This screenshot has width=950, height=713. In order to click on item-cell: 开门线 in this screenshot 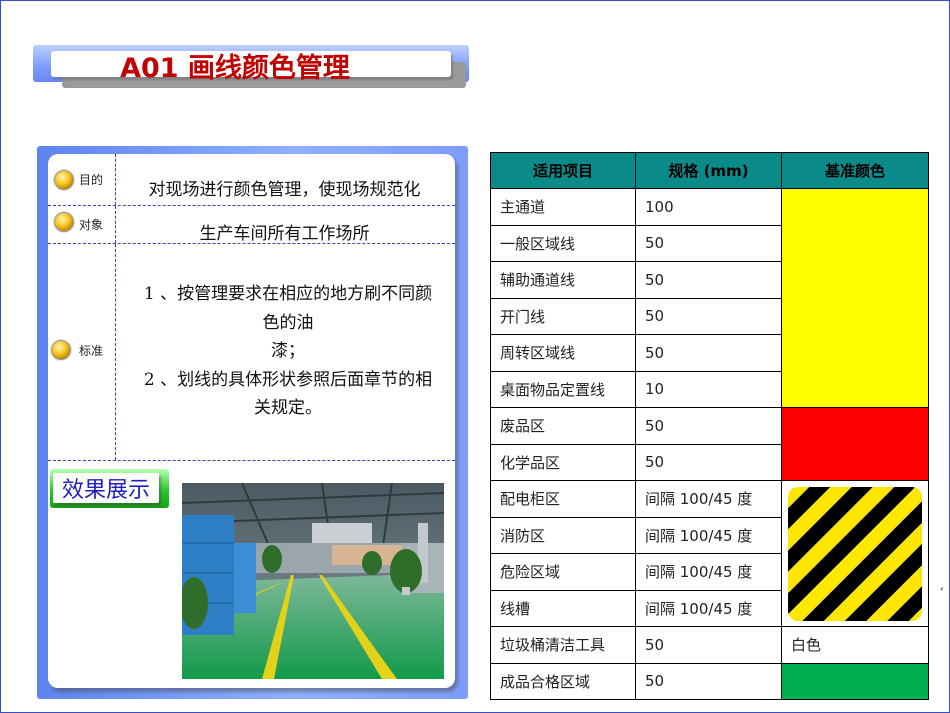, I will do `click(563, 316)`.